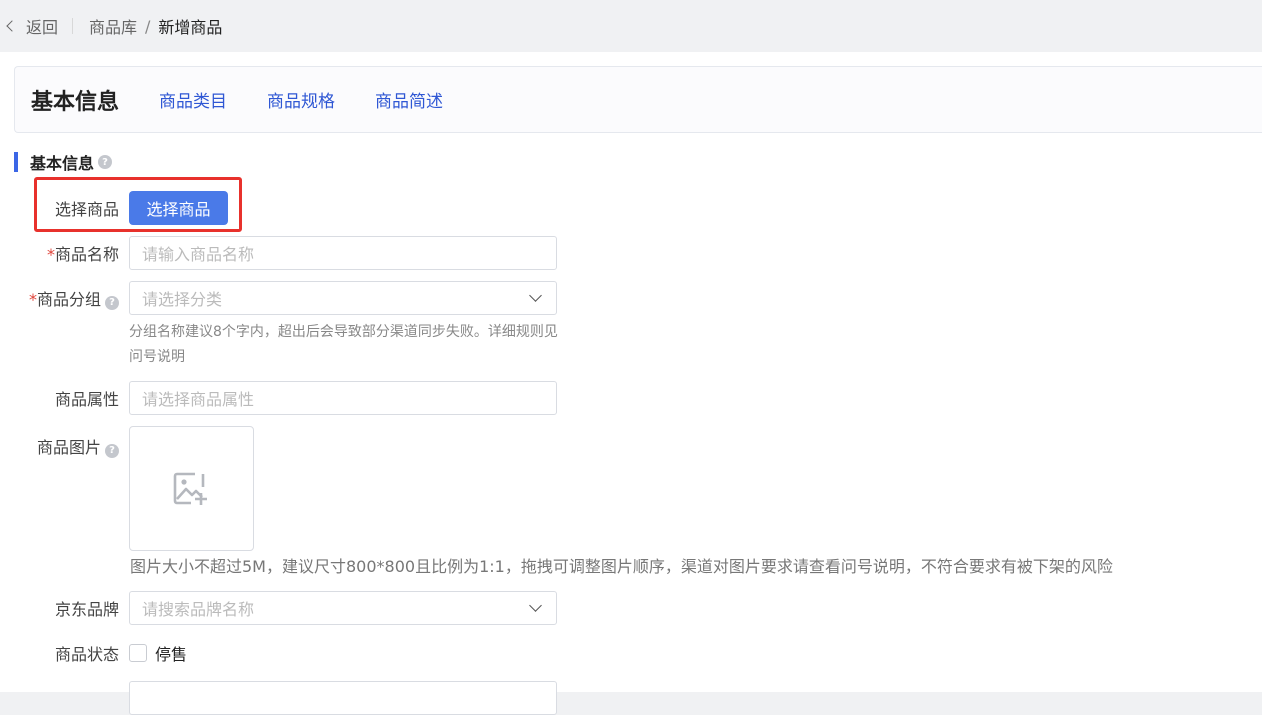  I want to click on tab-product-spec: 商品规格, so click(301, 99).